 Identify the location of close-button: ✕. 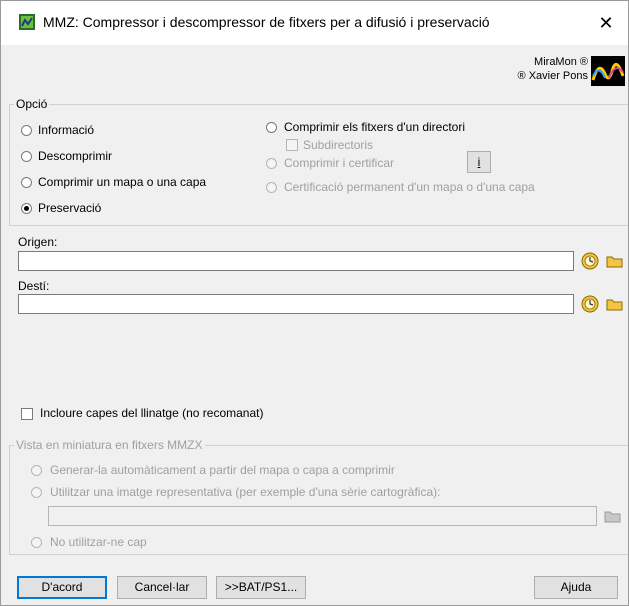
(606, 23).